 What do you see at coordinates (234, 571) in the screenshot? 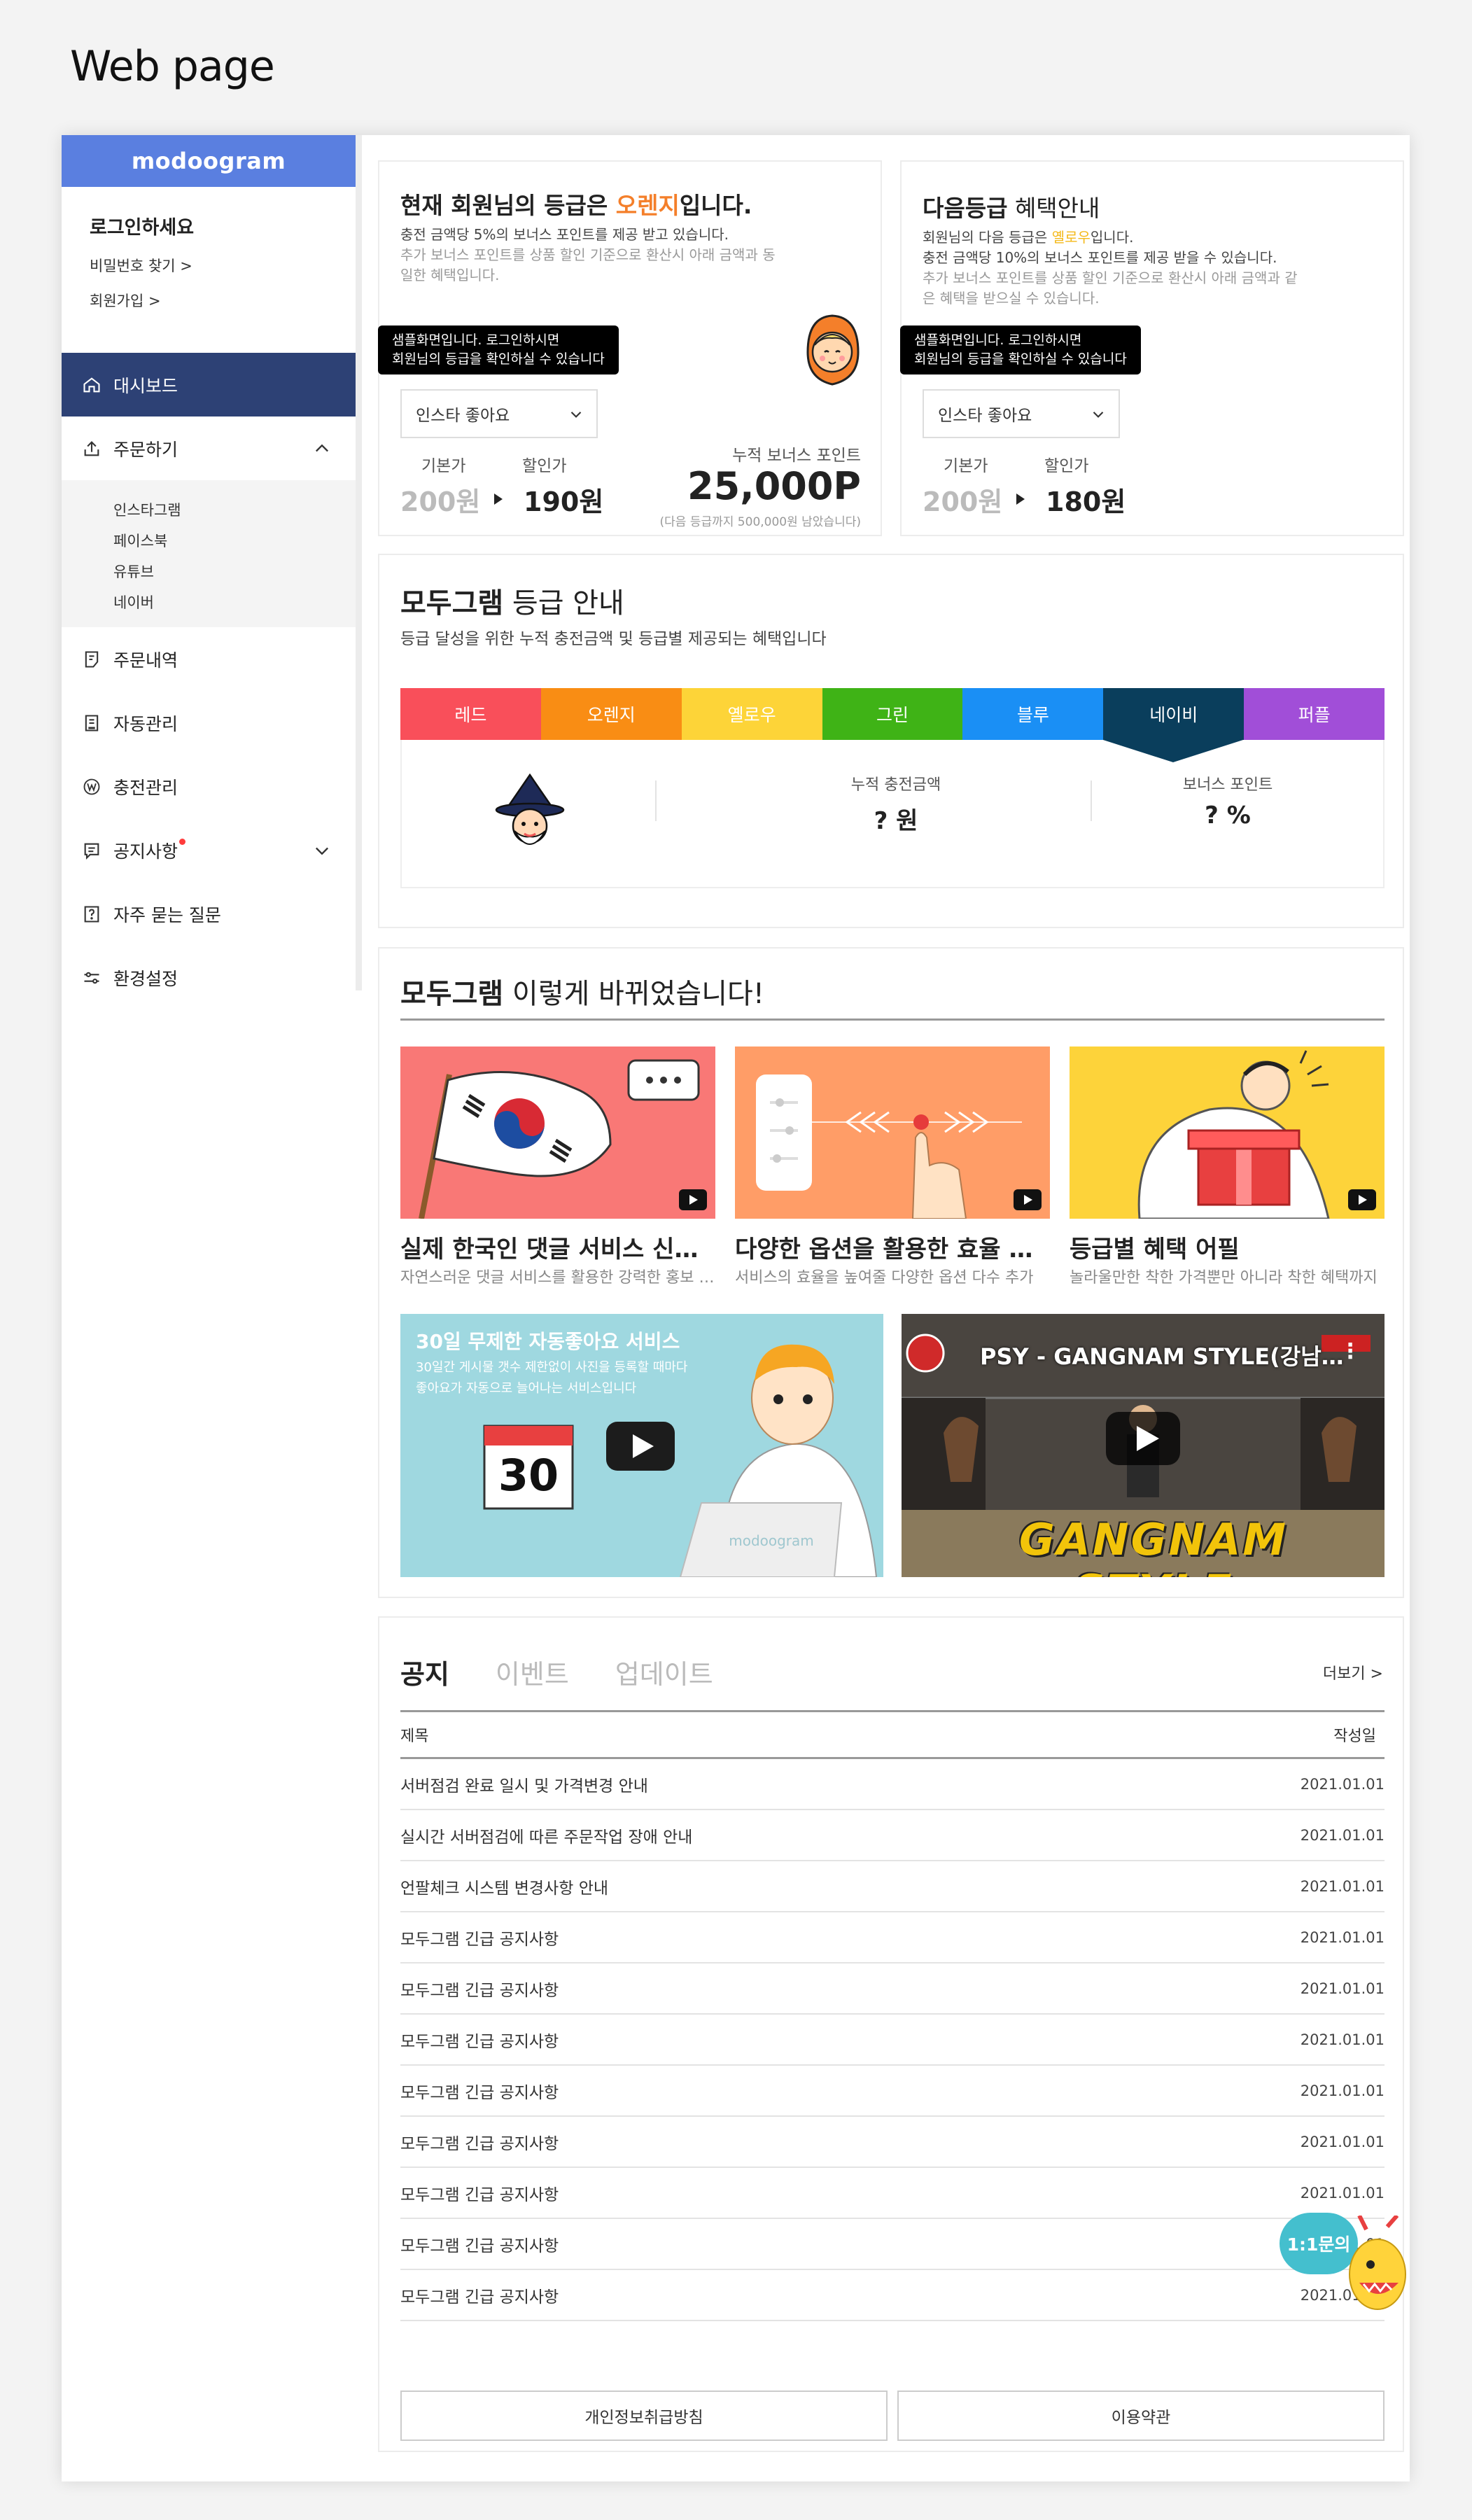
I see `submenu-item-youtube: 유튜브` at bounding box center [234, 571].